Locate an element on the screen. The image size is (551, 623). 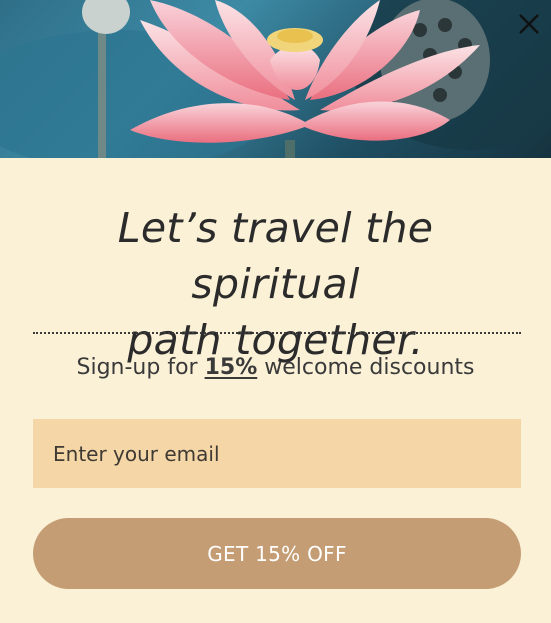
headline-line-1: Let’s travel the spiritual is located at coordinates (275, 256).